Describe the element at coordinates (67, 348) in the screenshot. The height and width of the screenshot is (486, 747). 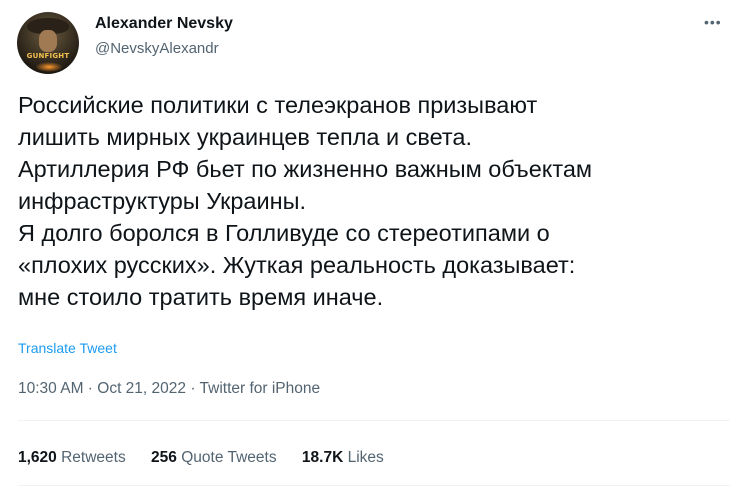
I see `translate-tweet-link: Translate Tweet` at that location.